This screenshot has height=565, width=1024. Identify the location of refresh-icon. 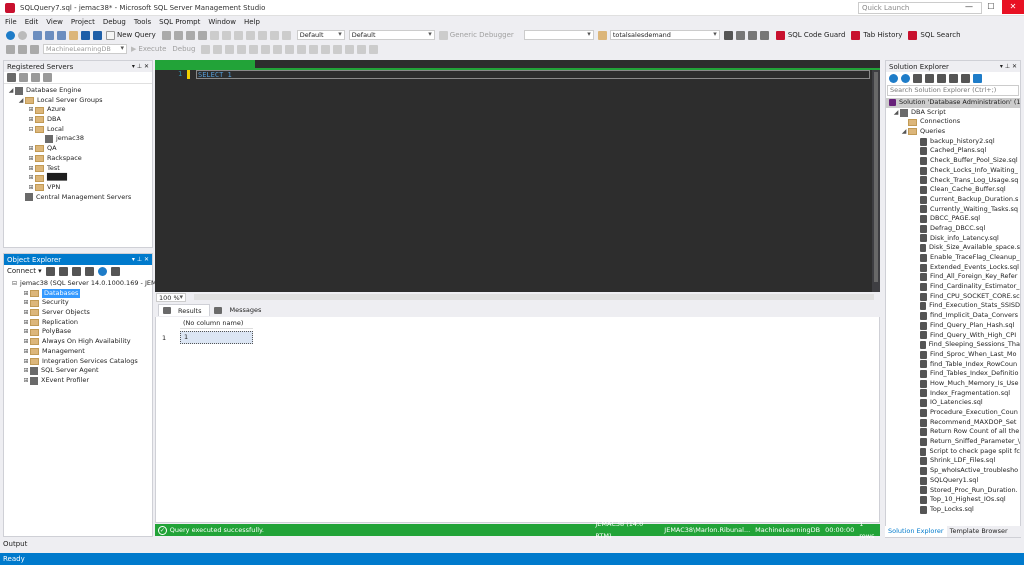
(102, 271).